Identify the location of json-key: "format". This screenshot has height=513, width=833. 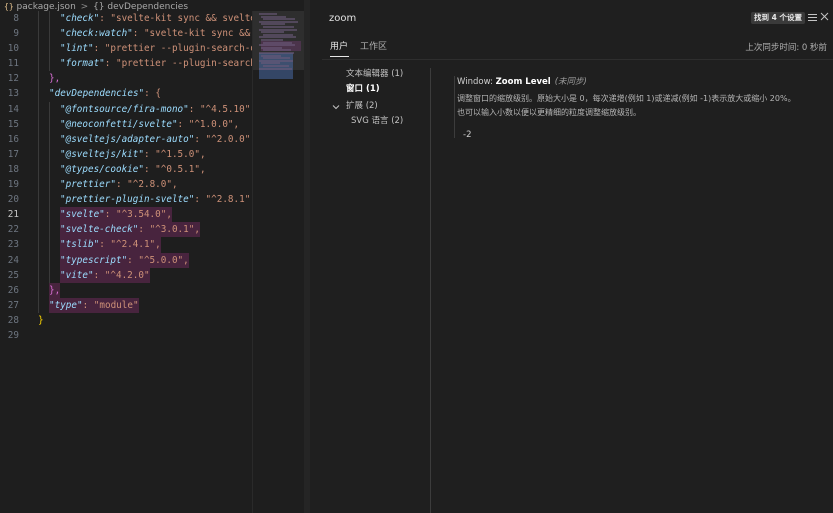
(82, 64).